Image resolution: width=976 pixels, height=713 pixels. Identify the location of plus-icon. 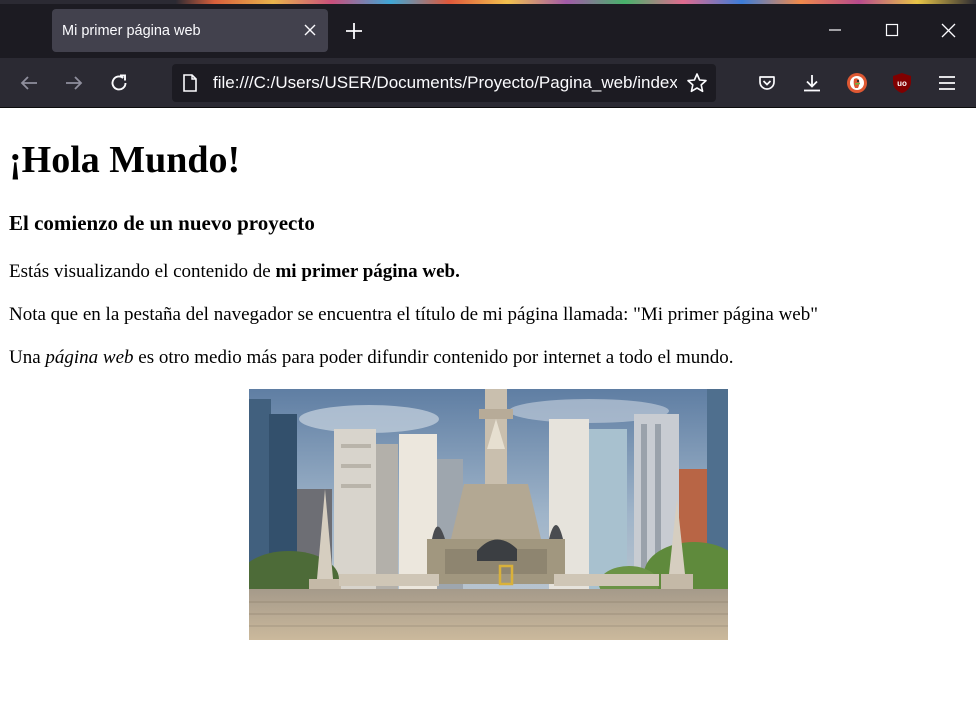
(354, 31).